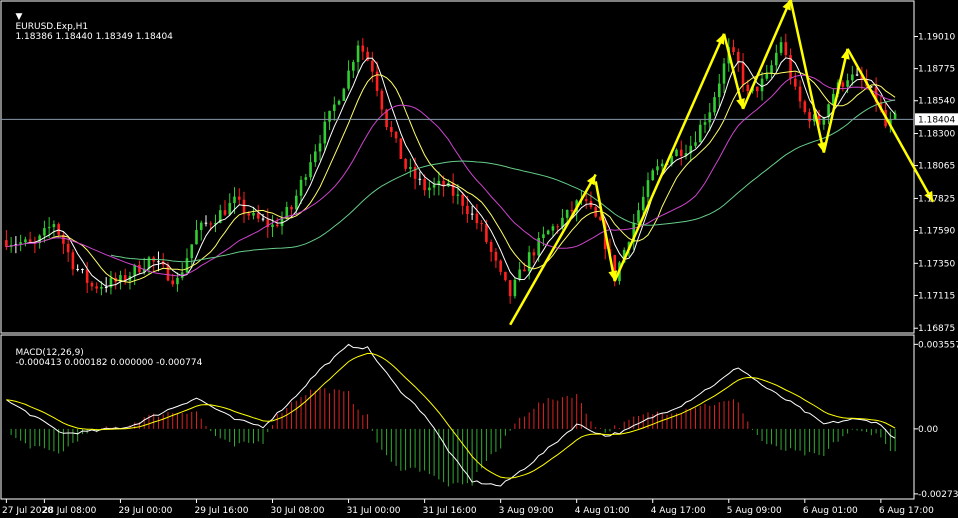  I want to click on price-tick-label: 1.17115, so click(936, 296).